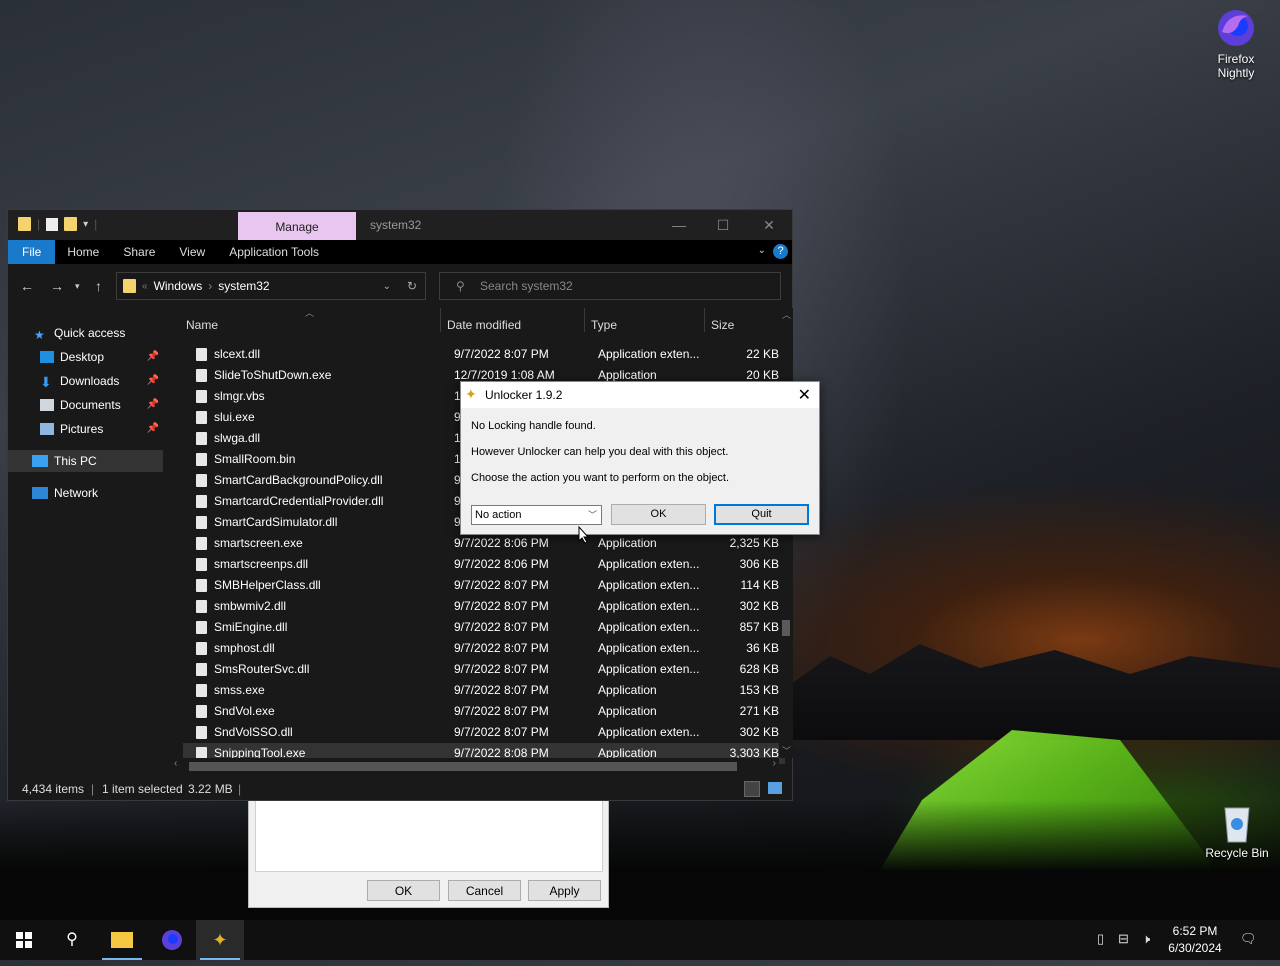 The height and width of the screenshot is (966, 1280). Describe the element at coordinates (786, 314) in the screenshot. I see `scroll-up-icon: ︿` at that location.